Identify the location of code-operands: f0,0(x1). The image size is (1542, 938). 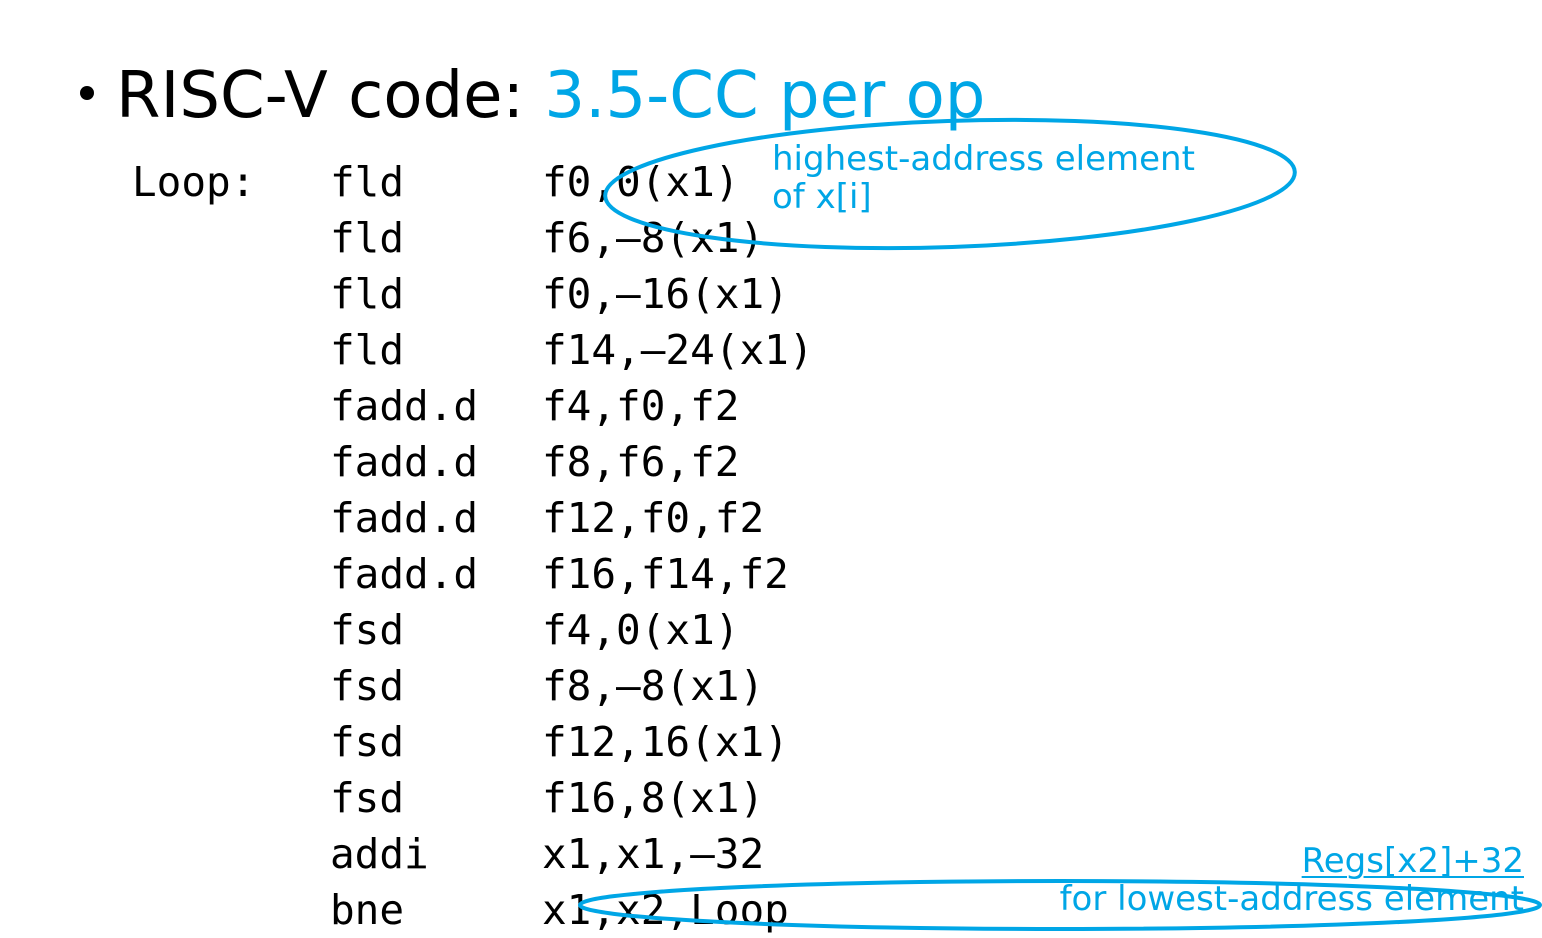
(641, 182).